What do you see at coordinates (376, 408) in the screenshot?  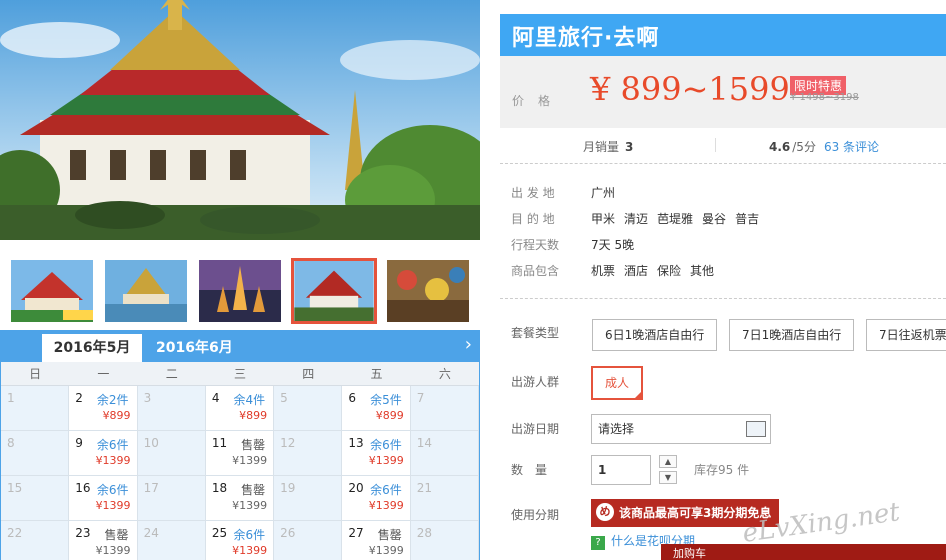 I see `calendar-day: 6 余5件 ¥899` at bounding box center [376, 408].